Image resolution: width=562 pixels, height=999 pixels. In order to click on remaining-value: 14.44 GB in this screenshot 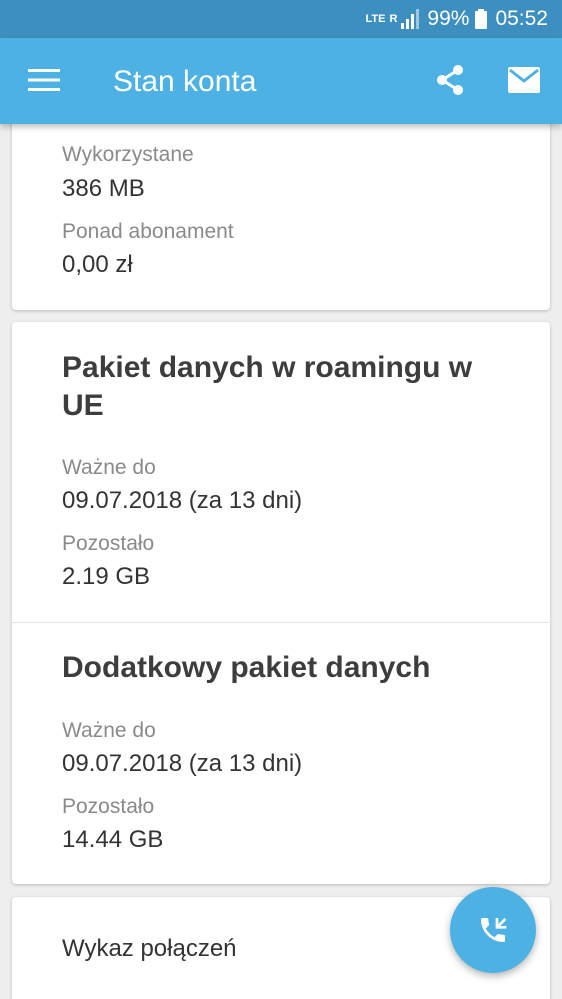, I will do `click(113, 839)`.